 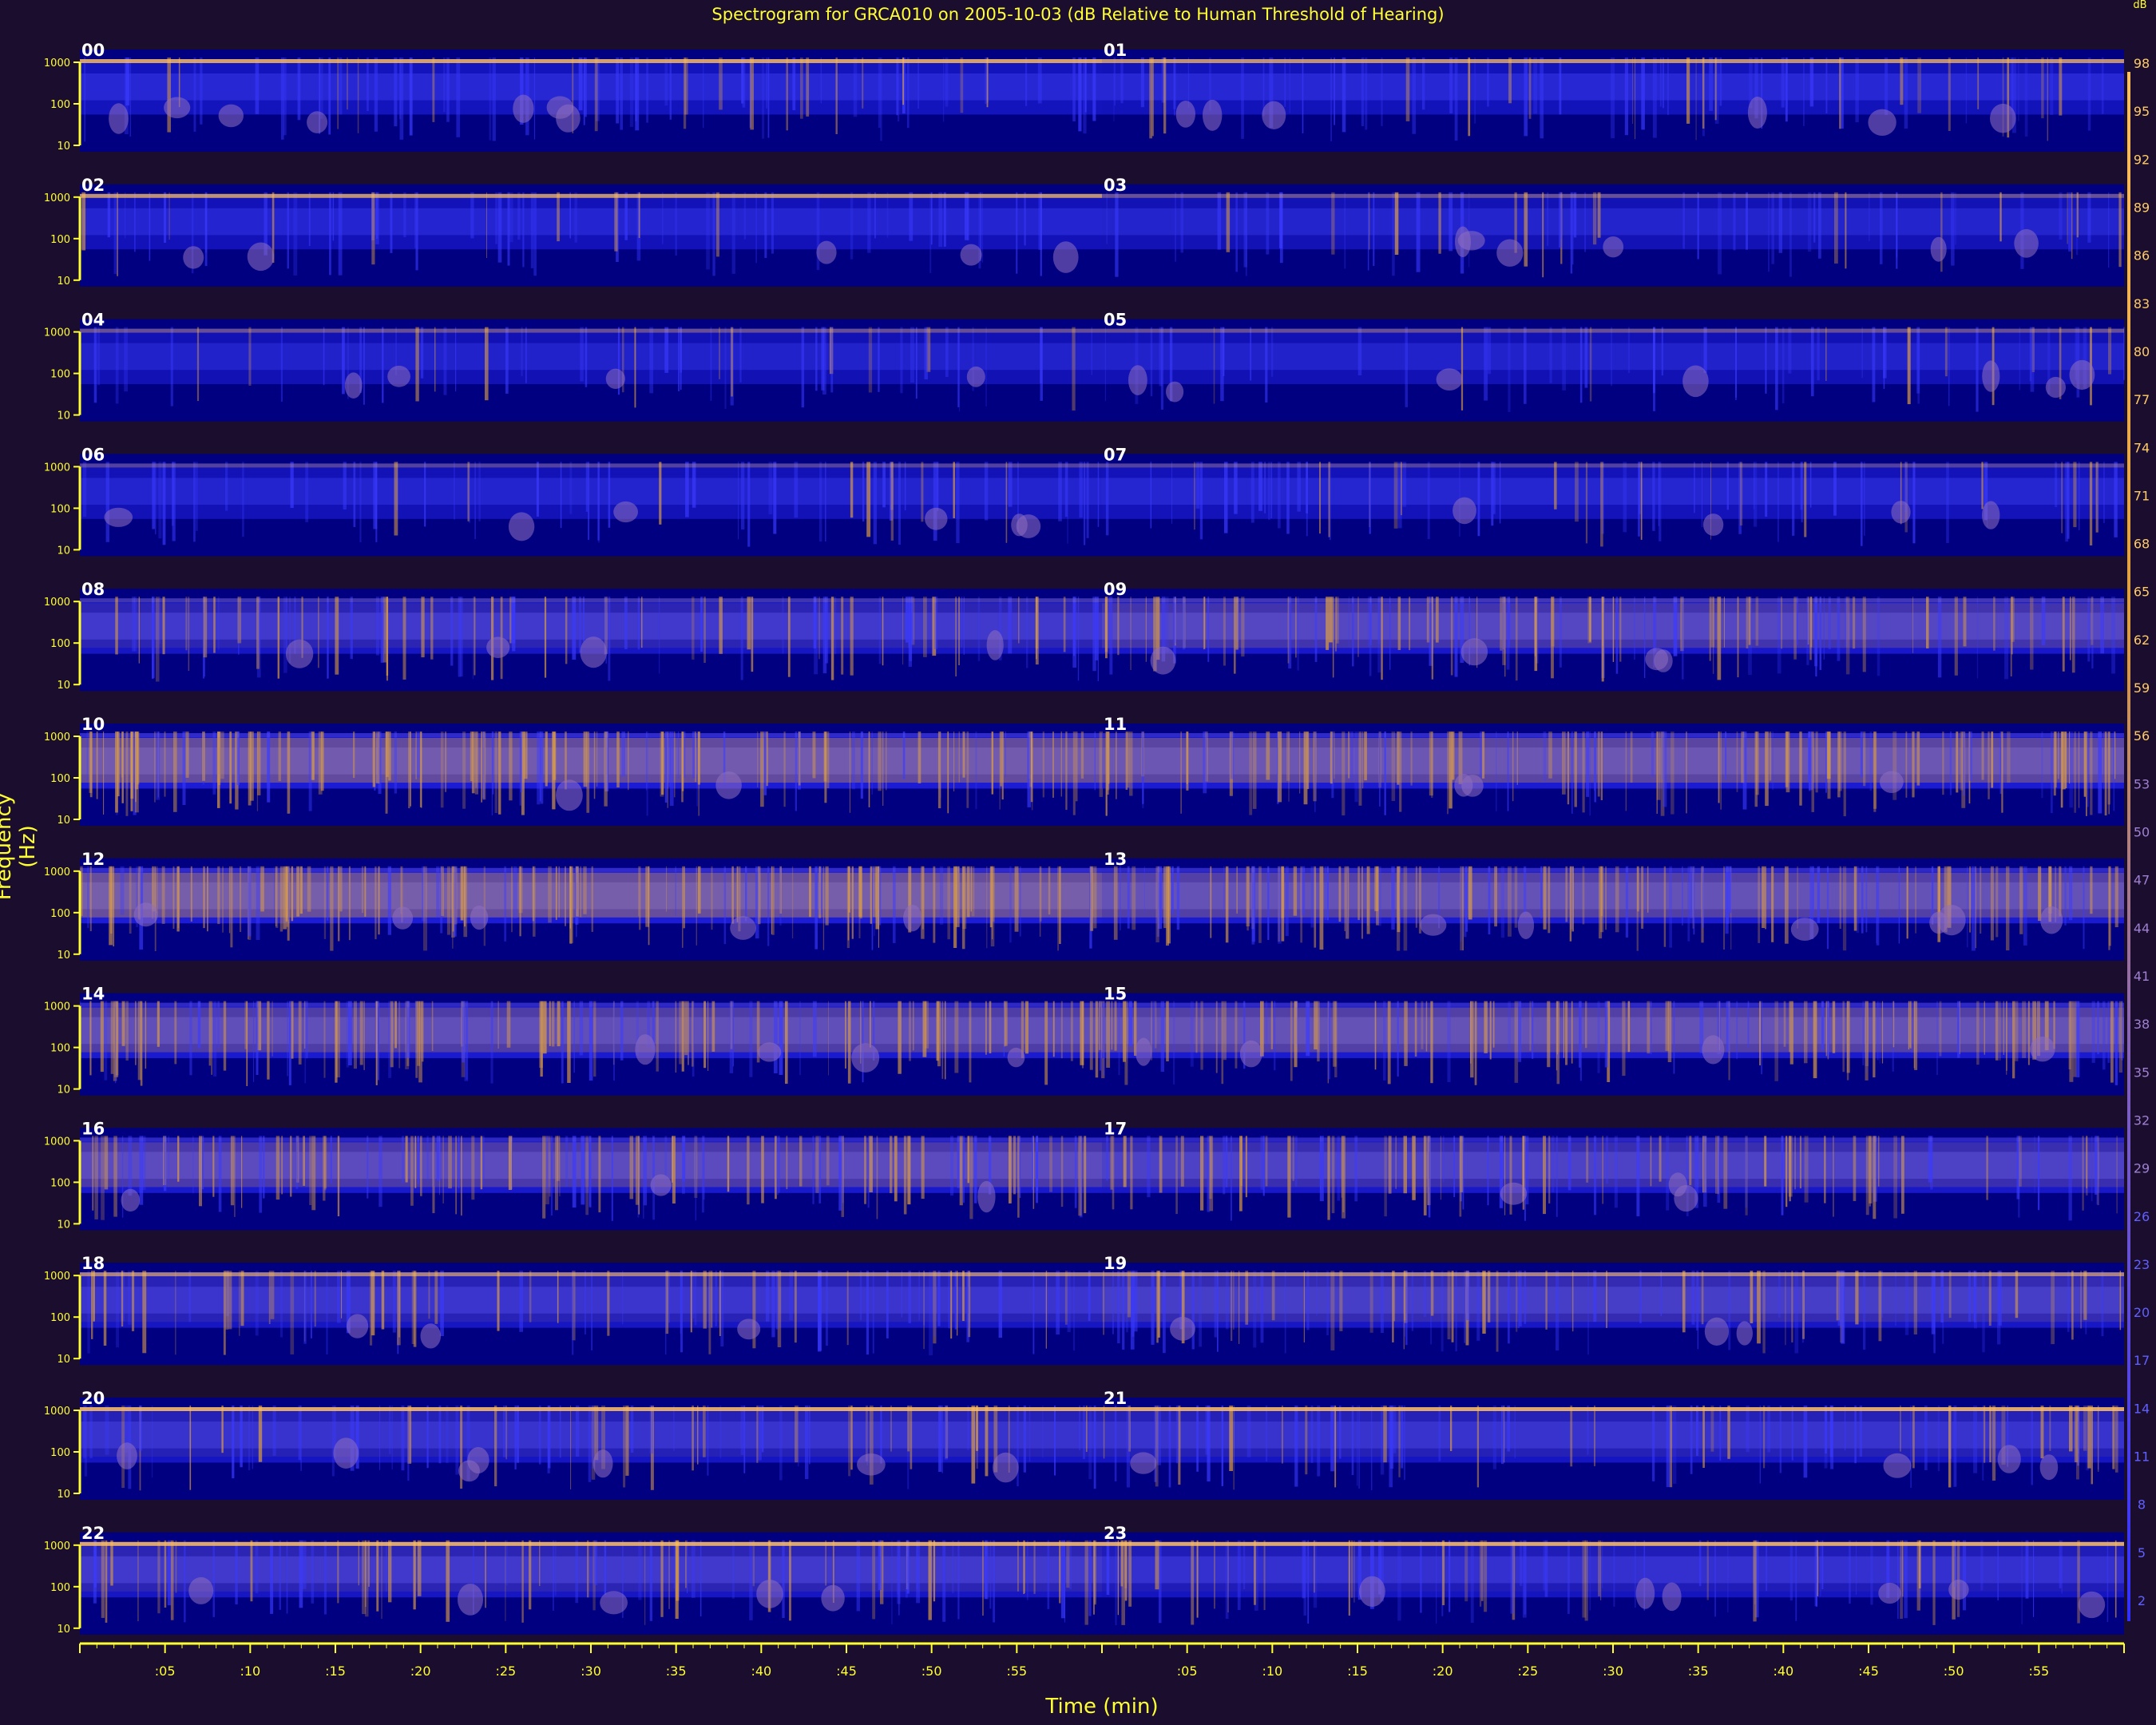 What do you see at coordinates (2142, 929) in the screenshot?
I see `colorbar-tick-label: 44` at bounding box center [2142, 929].